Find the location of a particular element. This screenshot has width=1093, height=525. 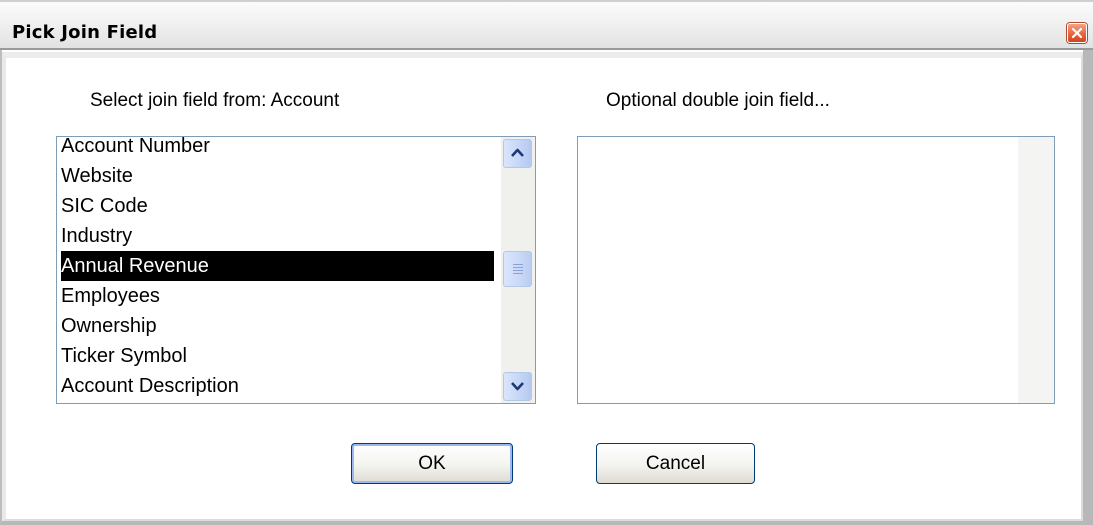

title-bar: Pick Join Field is located at coordinates (546, 25).